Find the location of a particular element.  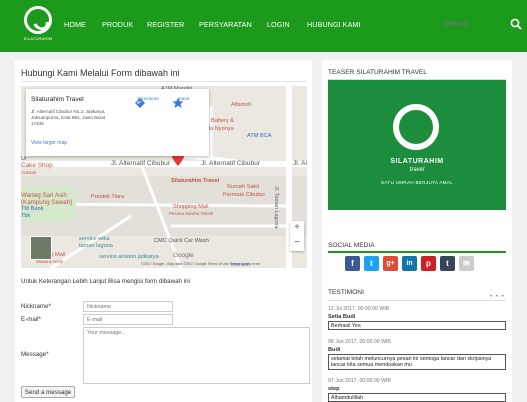

map-label-kampung: (Kampung Sawah) is located at coordinates (47, 202).